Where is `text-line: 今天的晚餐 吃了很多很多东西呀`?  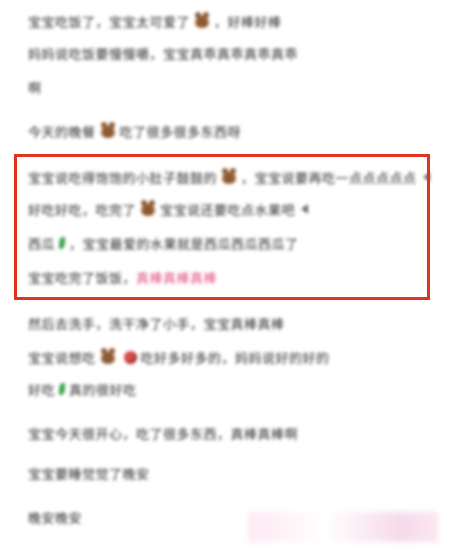
text-line: 今天的晚餐 吃了很多很多东西呀 is located at coordinates (135, 131).